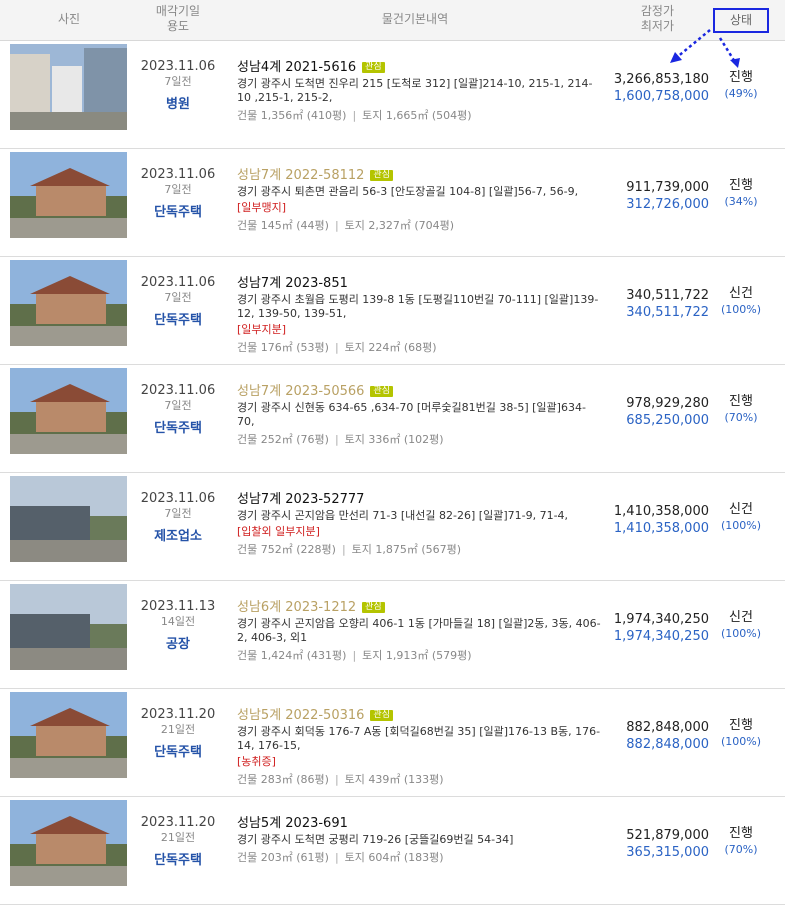 The image size is (785, 905). I want to click on case-number-link: 성남5계 2022-50316, so click(300, 715).